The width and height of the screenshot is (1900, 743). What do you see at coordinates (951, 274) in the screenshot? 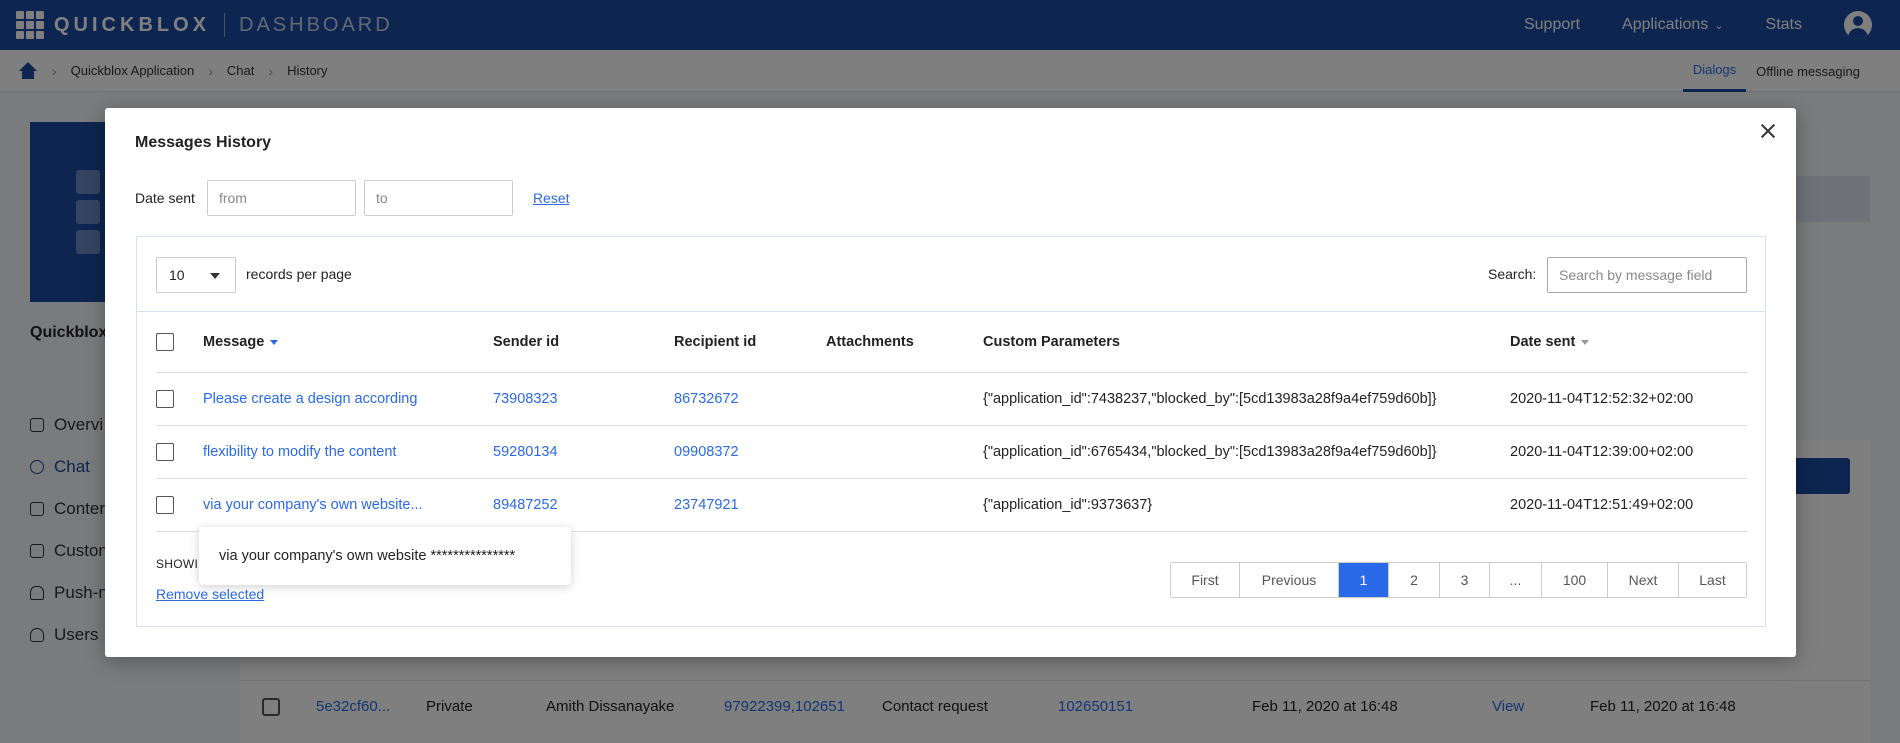
I see `table-controls: 10 records per page Search:` at bounding box center [951, 274].